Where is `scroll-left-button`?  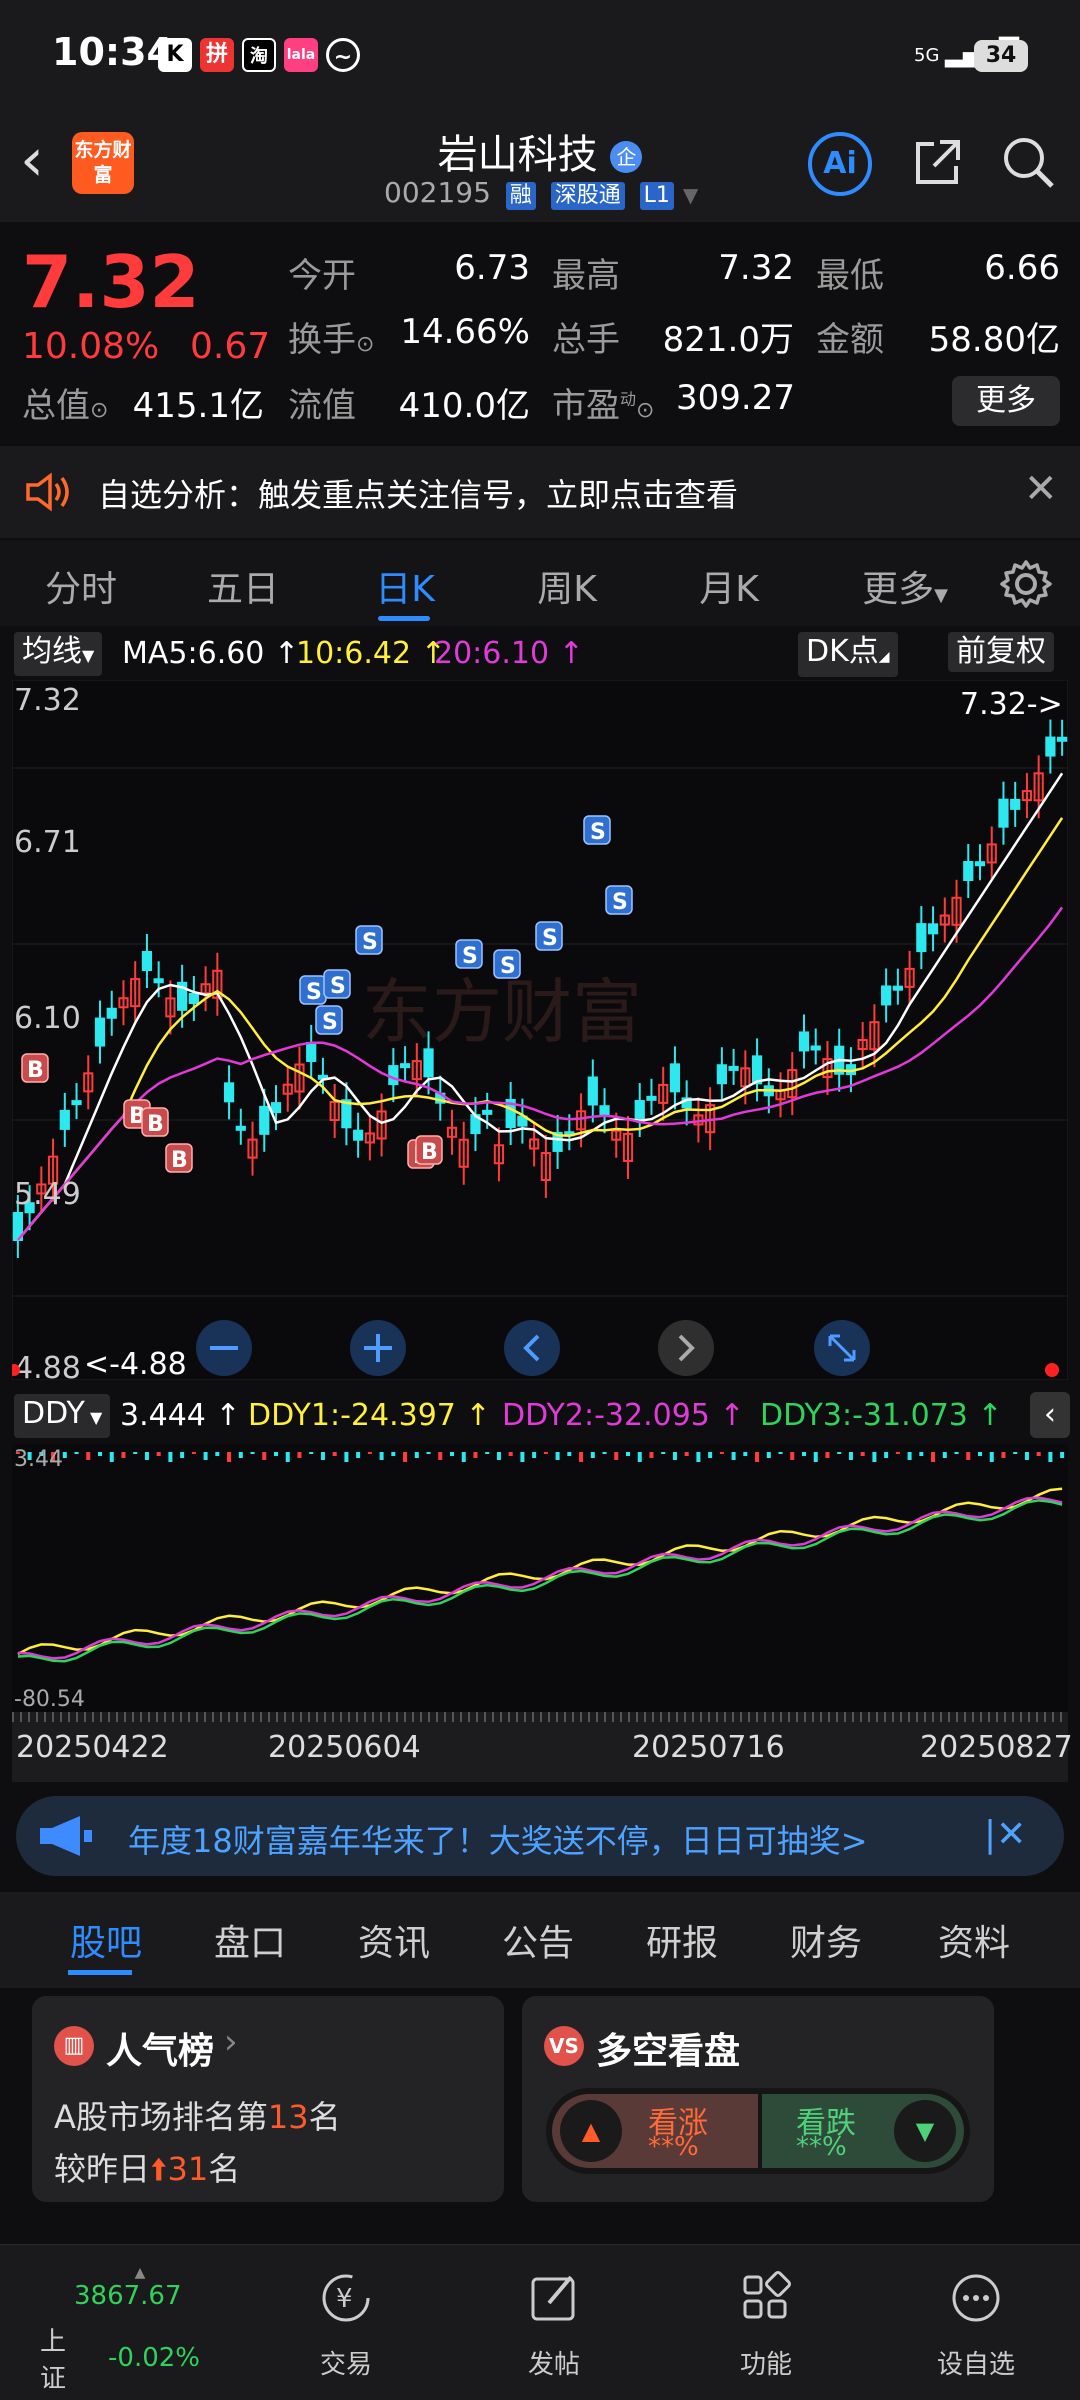
scroll-left-button is located at coordinates (532, 1348).